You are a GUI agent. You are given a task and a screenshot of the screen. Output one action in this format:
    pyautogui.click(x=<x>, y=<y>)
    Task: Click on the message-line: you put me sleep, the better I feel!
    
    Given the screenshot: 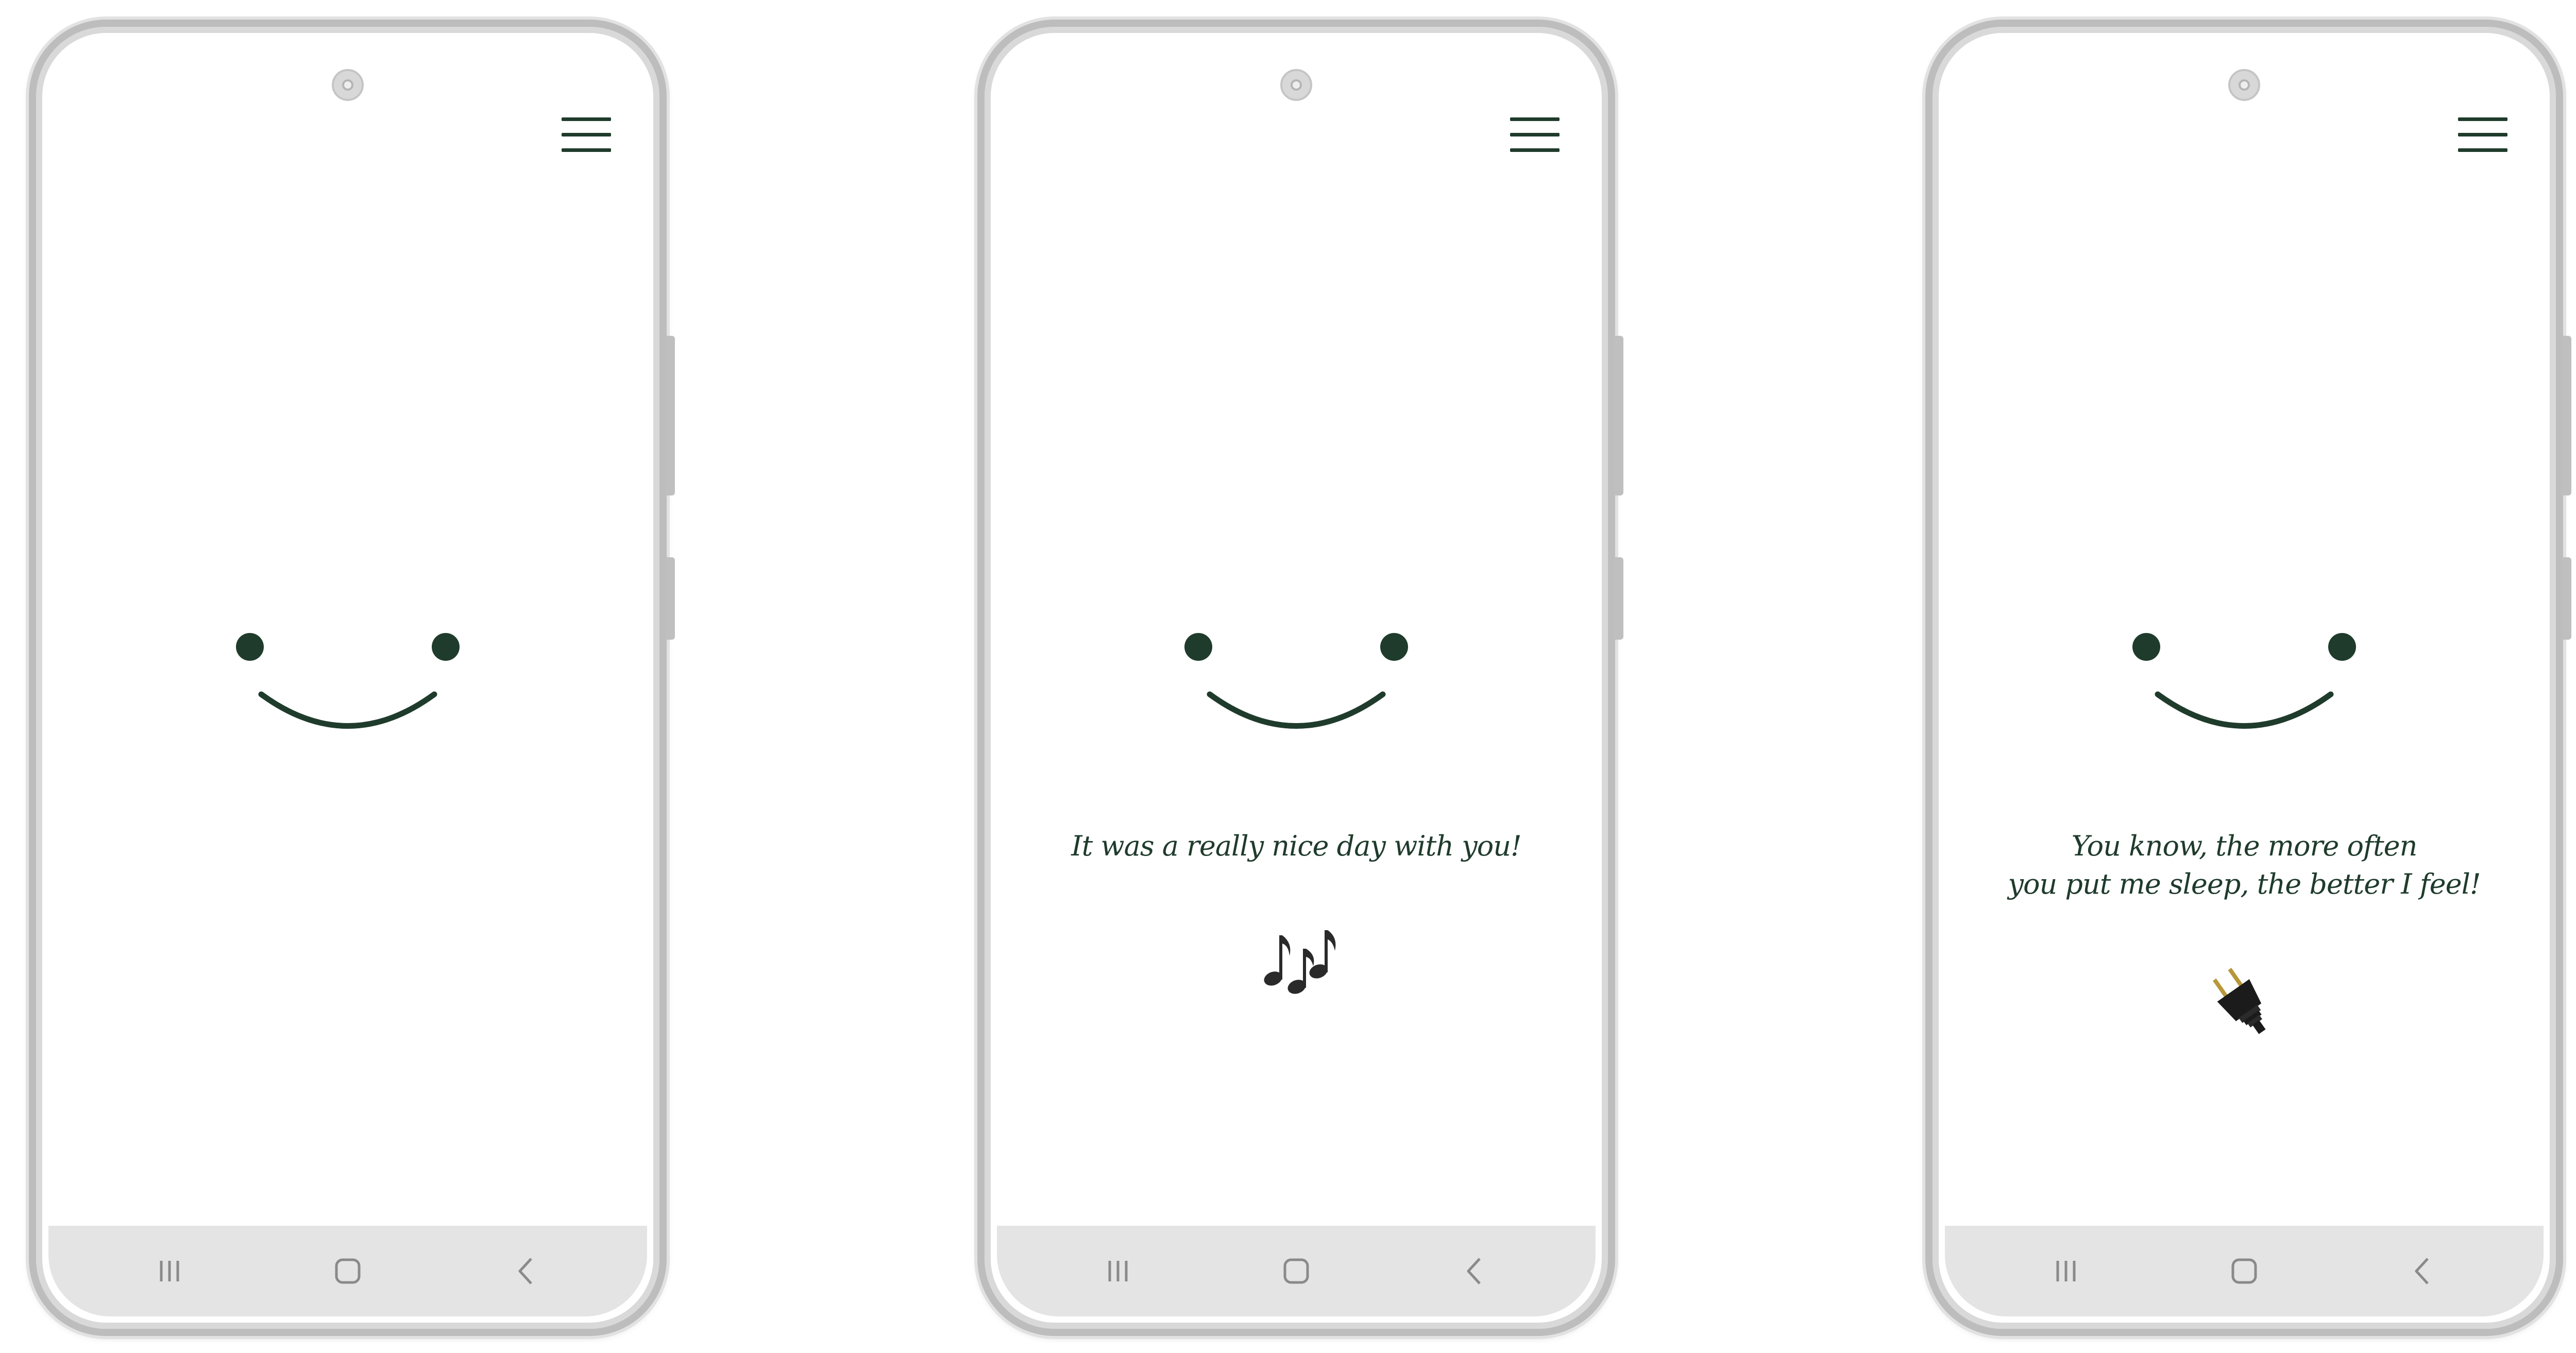 What is the action you would take?
    pyautogui.click(x=2244, y=884)
    